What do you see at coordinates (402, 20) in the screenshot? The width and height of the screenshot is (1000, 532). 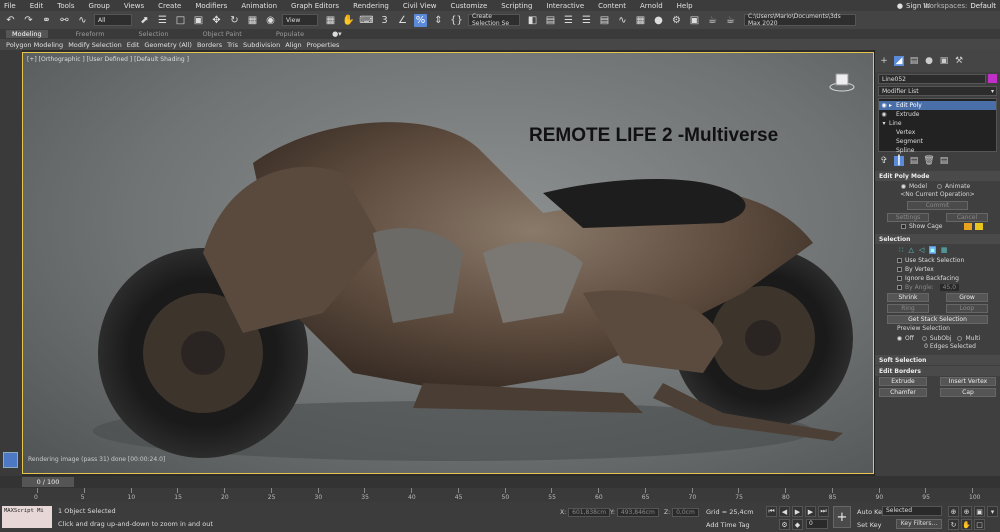 I see `angle-snap-icon: ∠` at bounding box center [402, 20].